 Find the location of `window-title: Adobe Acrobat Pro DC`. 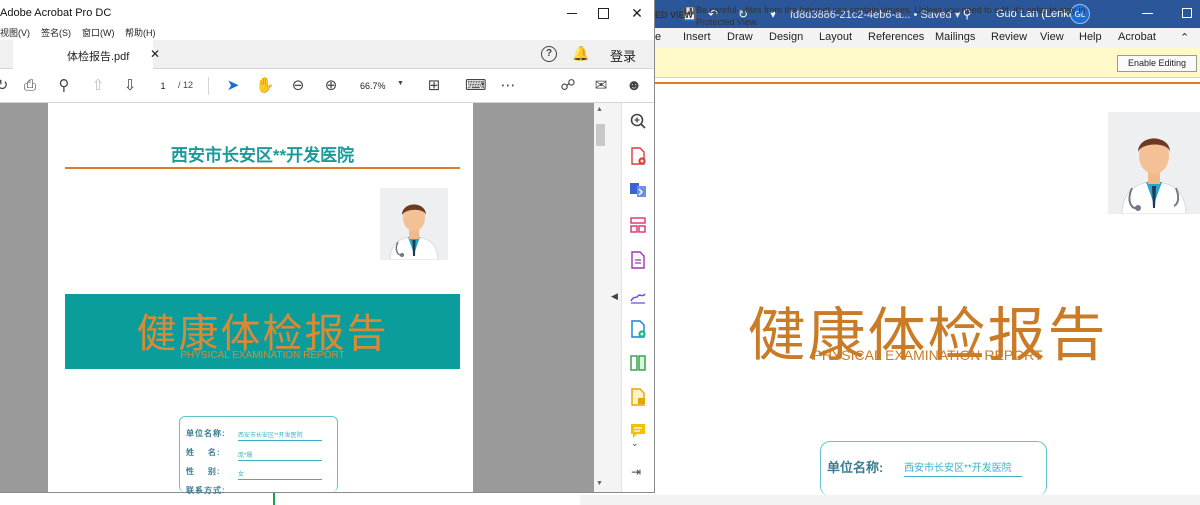

window-title: Adobe Acrobat Pro DC is located at coordinates (56, 13).